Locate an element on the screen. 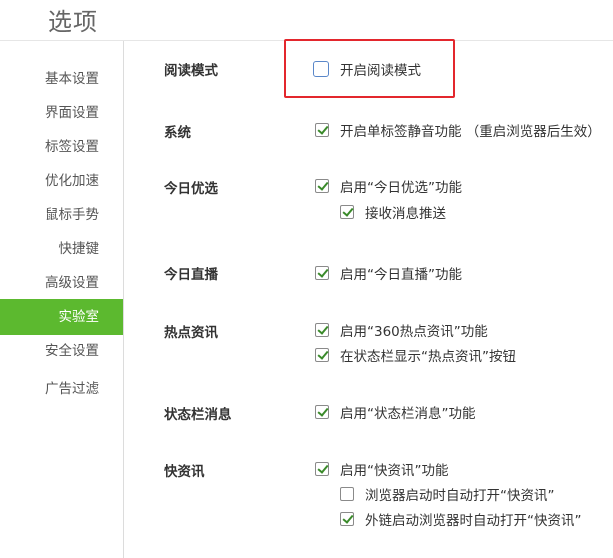 The width and height of the screenshot is (613, 558). section-label-reading-mode: 阅读模式 is located at coordinates (191, 71).